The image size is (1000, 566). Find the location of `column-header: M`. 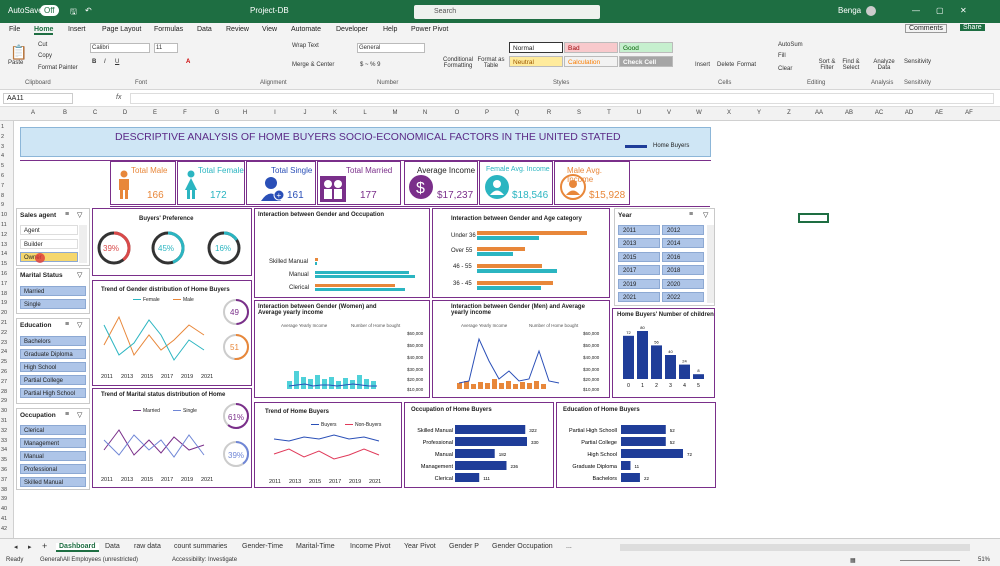

column-header: M is located at coordinates (395, 113).